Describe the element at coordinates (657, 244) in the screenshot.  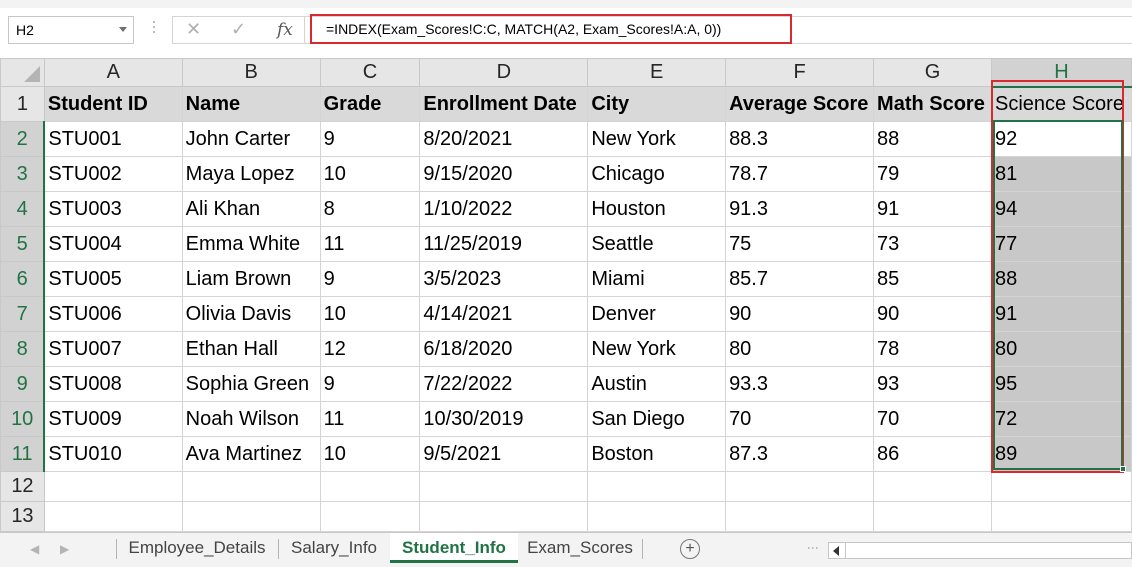
I see `table-cell: Seattle` at that location.